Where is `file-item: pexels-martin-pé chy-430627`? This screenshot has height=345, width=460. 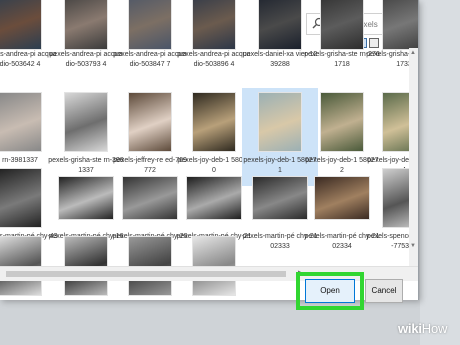
file-item: pexels-martin-pé chy-430627 is located at coordinates (29, 209).